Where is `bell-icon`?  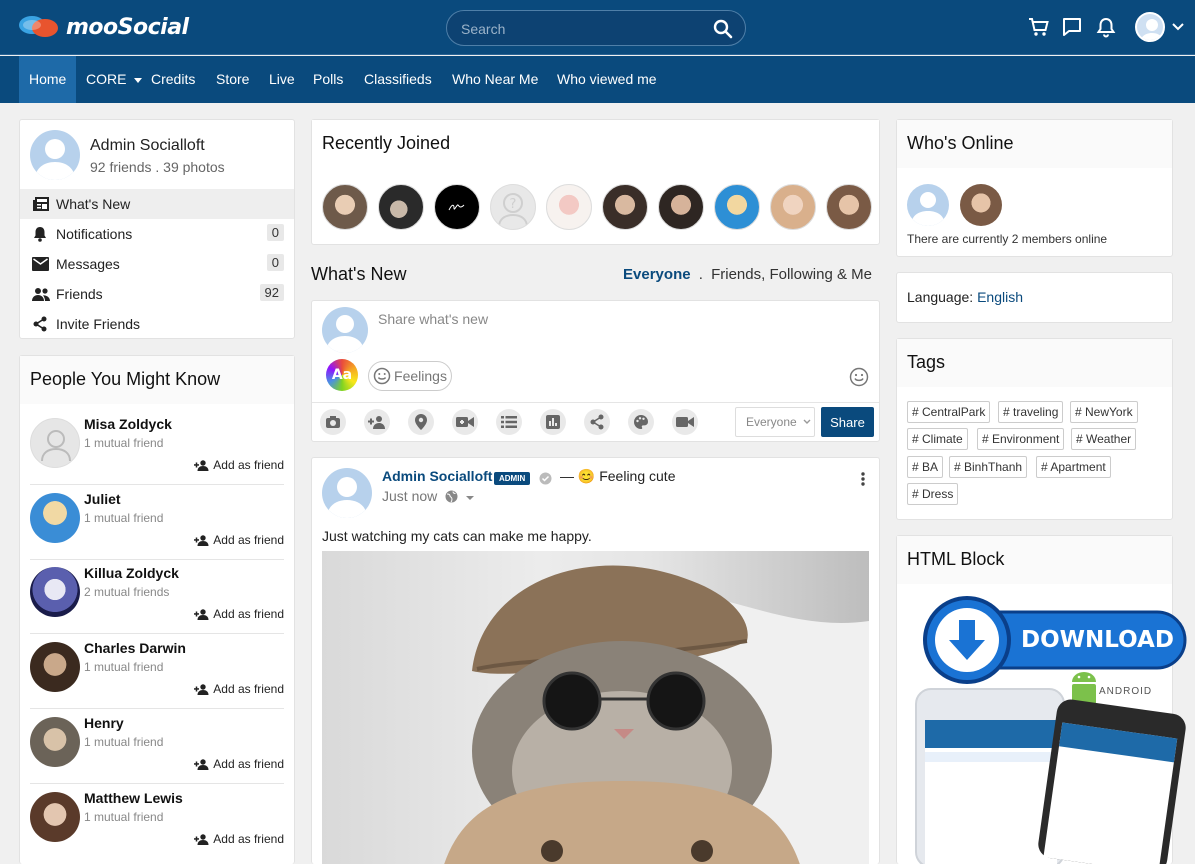 bell-icon is located at coordinates (1106, 27).